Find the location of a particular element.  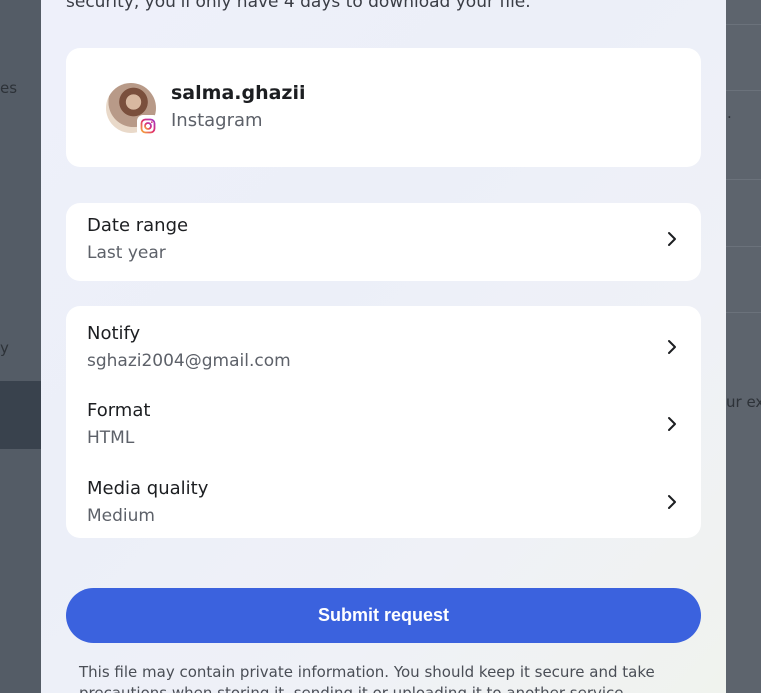

media-quality-row: Media quality Medium is located at coordinates (383, 503).